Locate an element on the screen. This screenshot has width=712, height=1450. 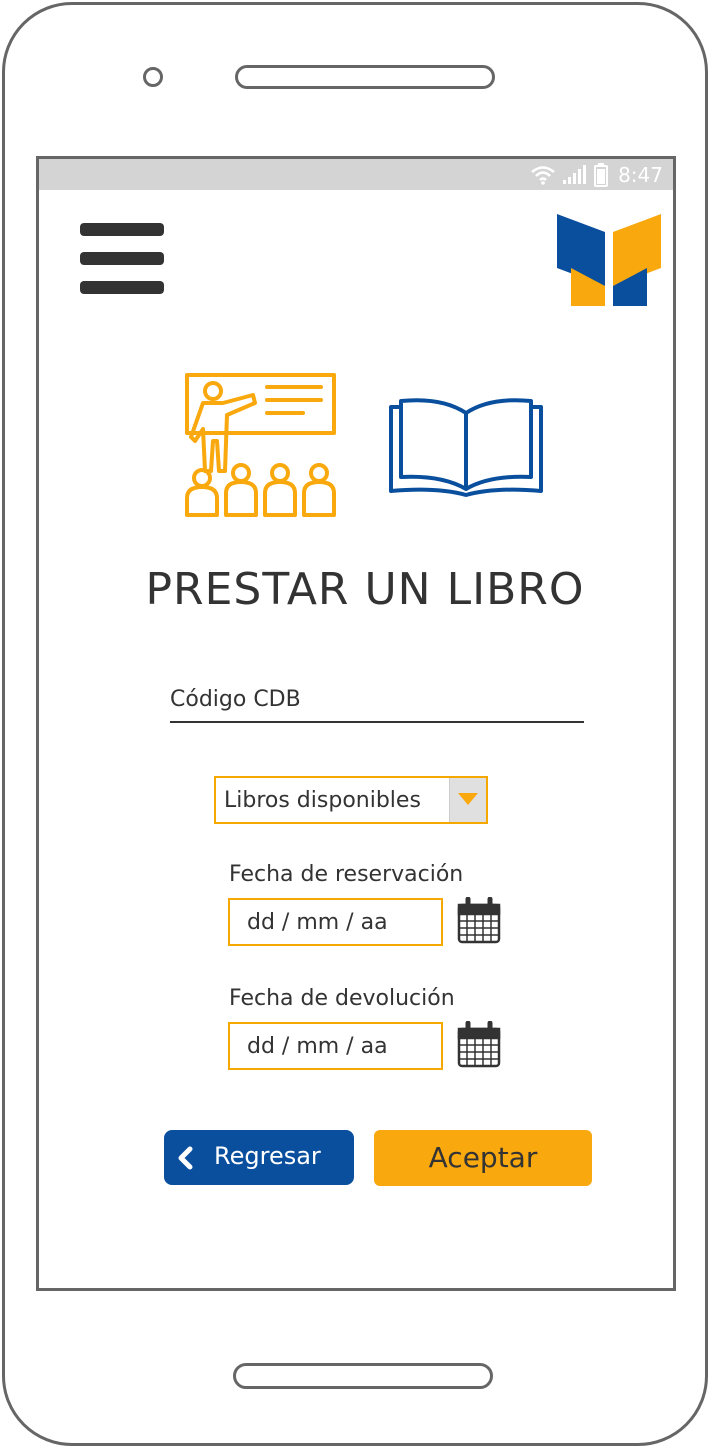
status-icons: 8:47 is located at coordinates (596, 175).